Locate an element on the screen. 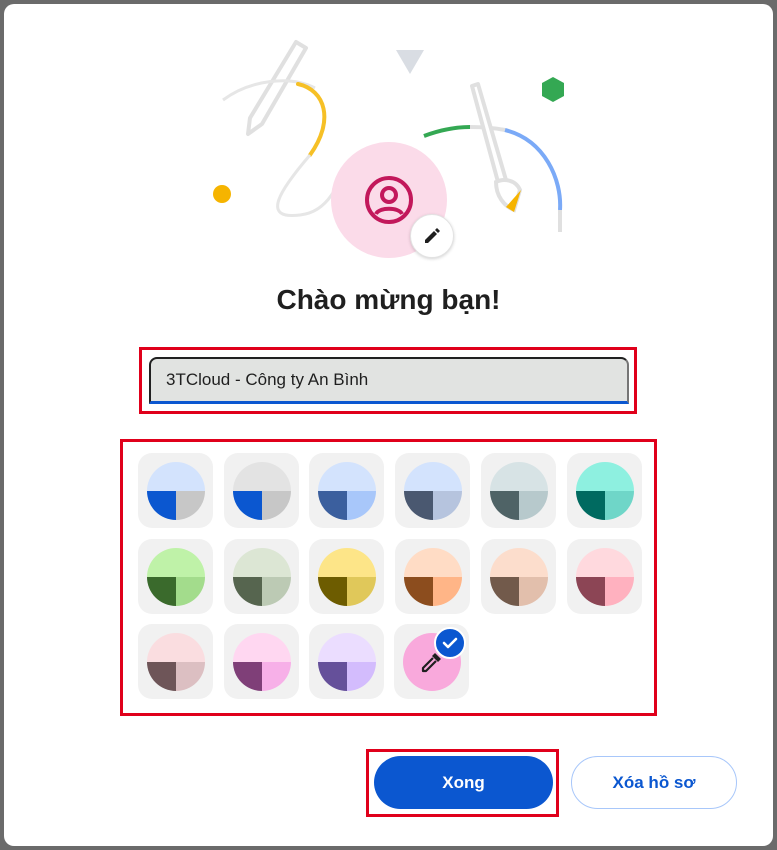 Image resolution: width=777 pixels, height=850 pixels. pencil-icon is located at coordinates (432, 235).